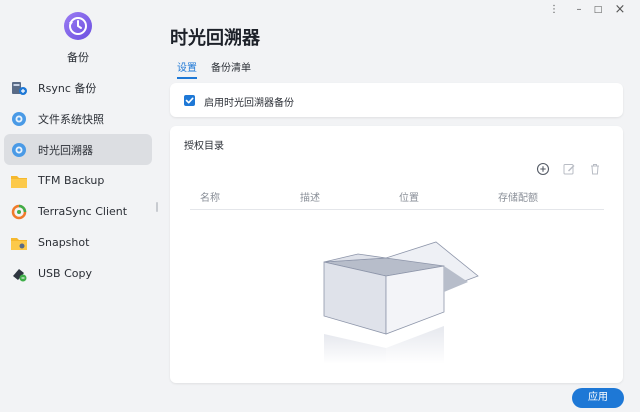 The image size is (640, 412). I want to click on sidebar-item-snapshot: Snapshot, so click(78, 242).